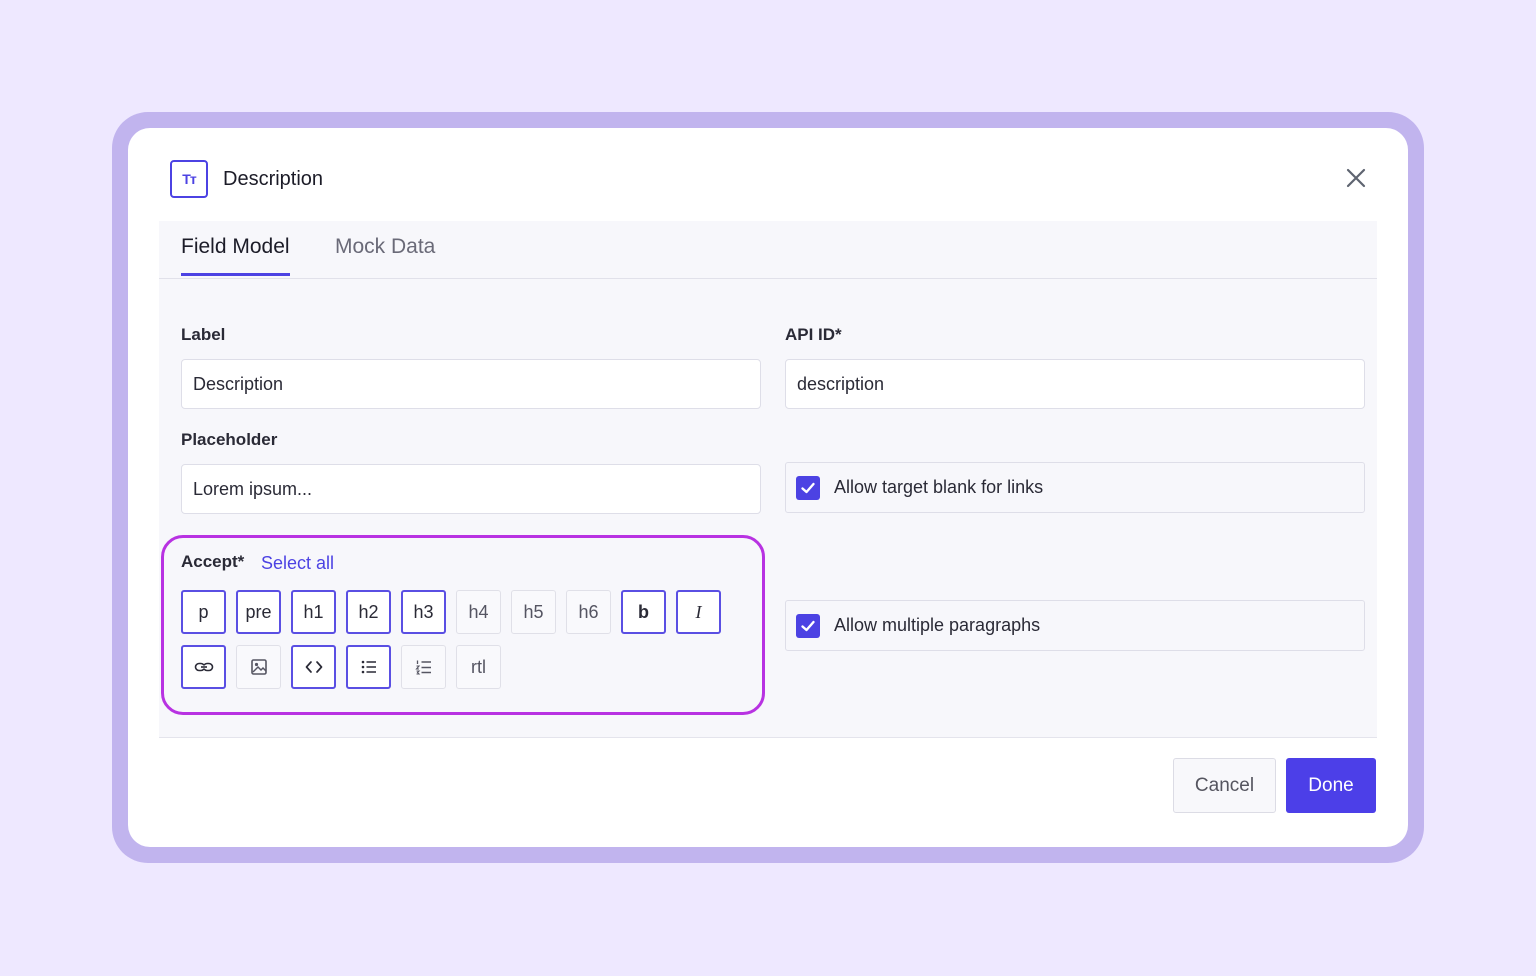 Image resolution: width=1536 pixels, height=976 pixels. Describe the element at coordinates (588, 612) in the screenshot. I see `accept-chip-h6: h6` at that location.